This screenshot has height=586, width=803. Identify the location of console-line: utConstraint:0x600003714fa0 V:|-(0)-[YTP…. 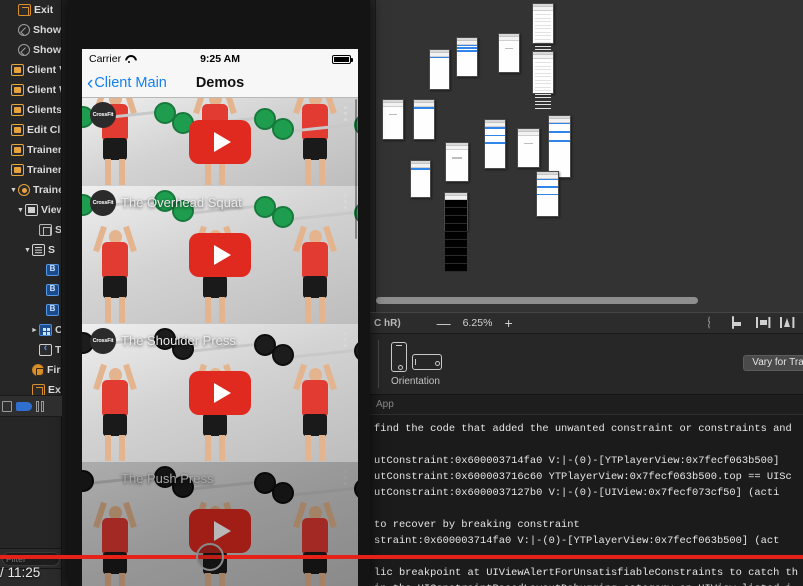
(577, 461).